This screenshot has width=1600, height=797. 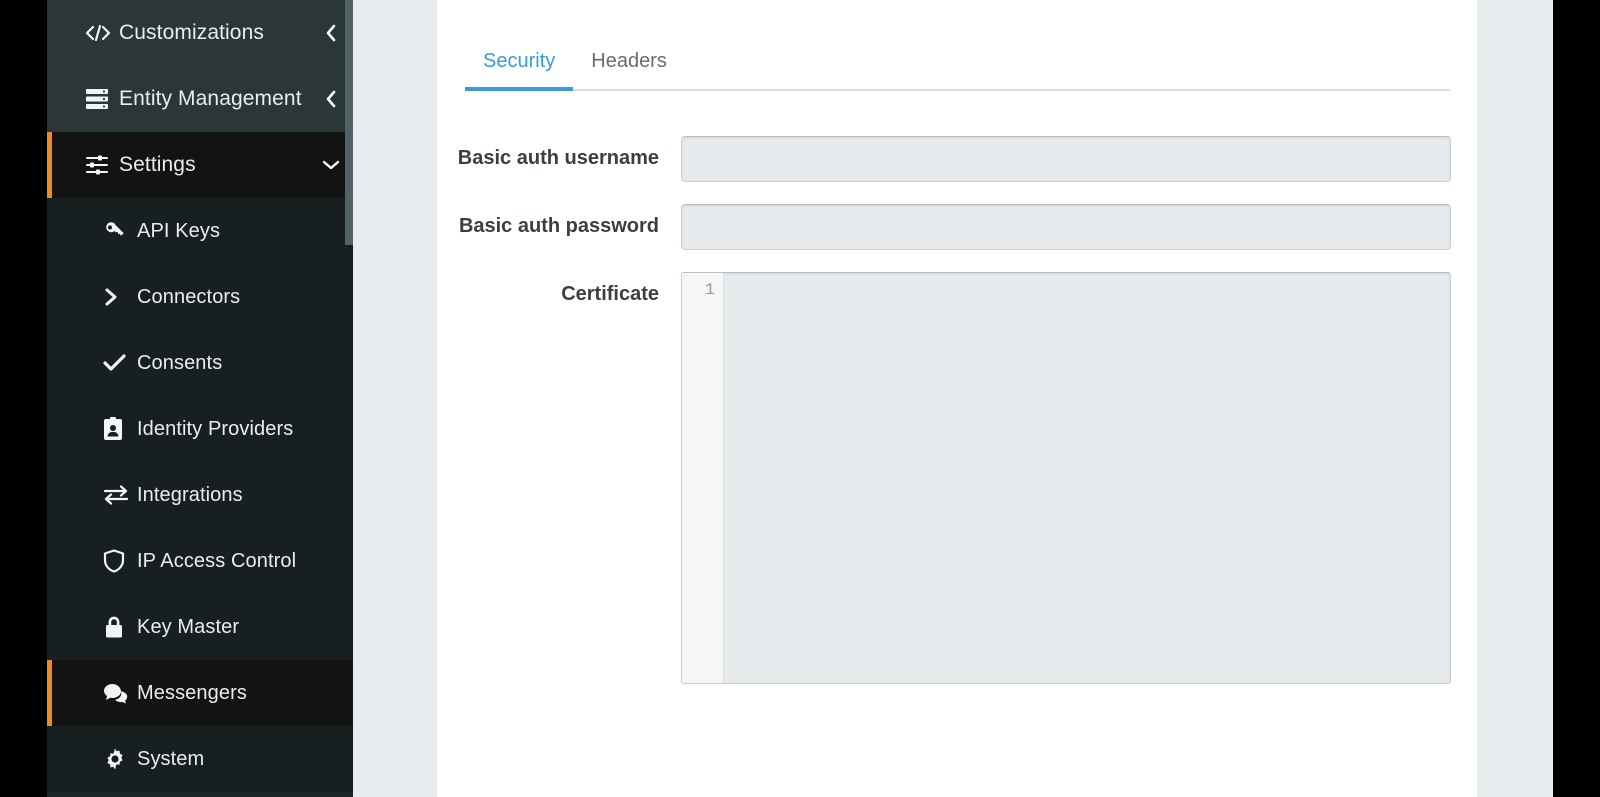 What do you see at coordinates (180, 362) in the screenshot?
I see `sidebar-item-label: Consents` at bounding box center [180, 362].